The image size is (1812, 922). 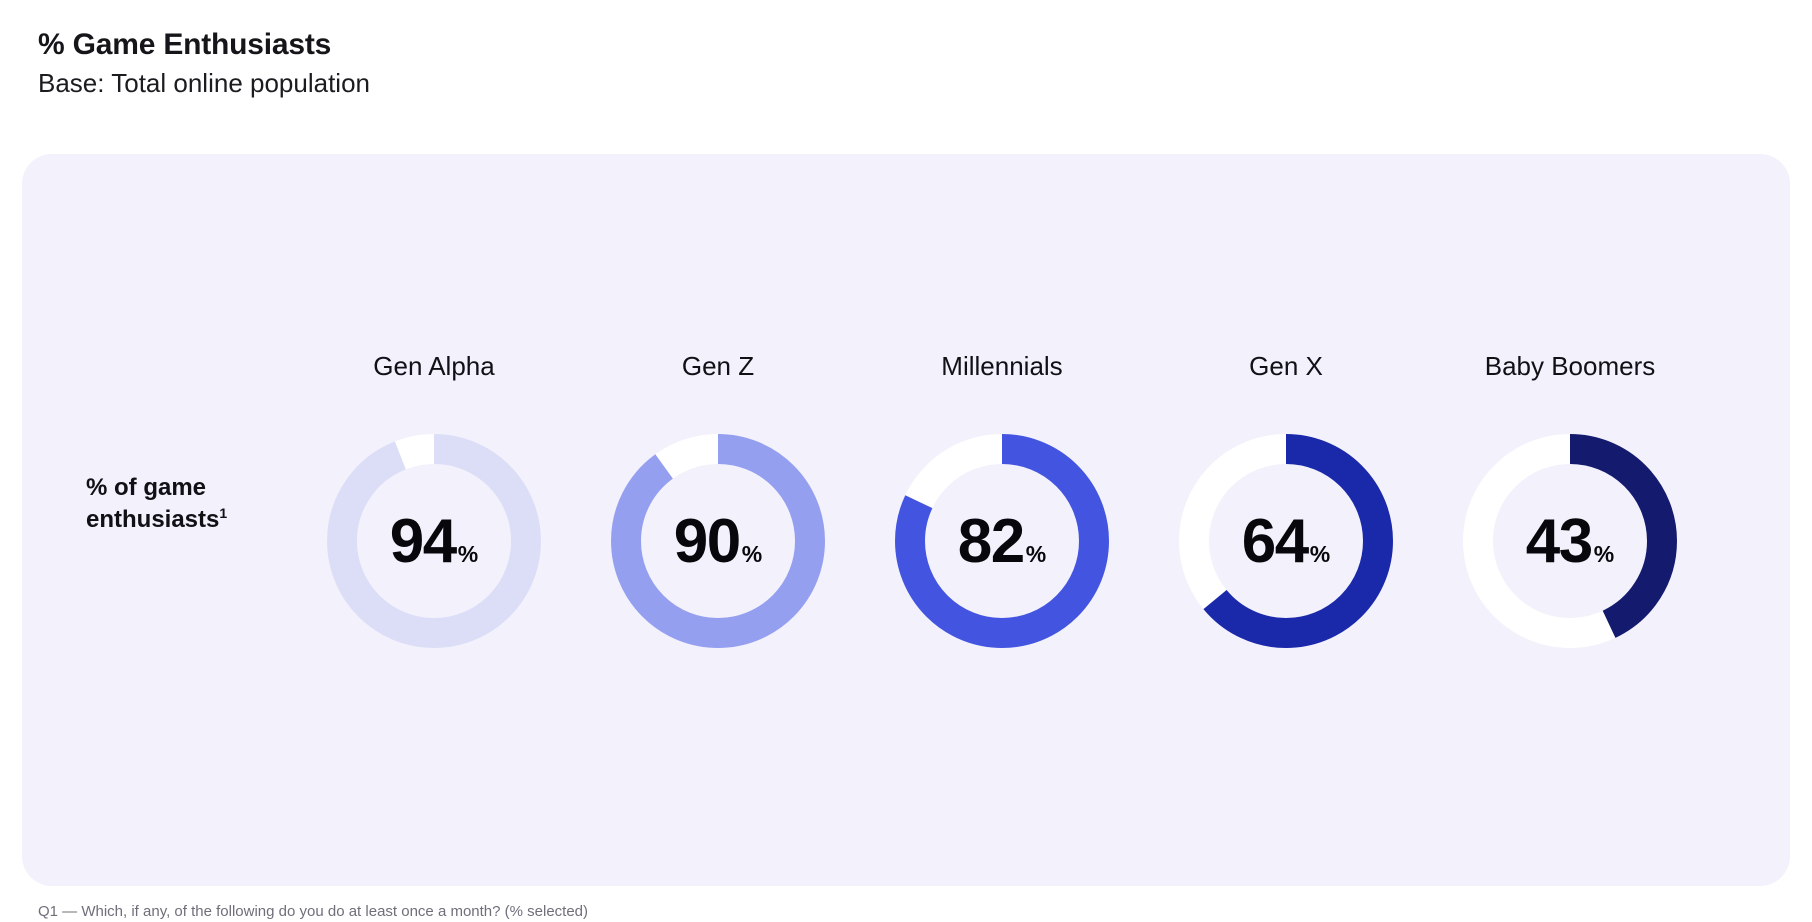 What do you see at coordinates (1002, 366) in the screenshot?
I see `column-header-millennials: Millennials` at bounding box center [1002, 366].